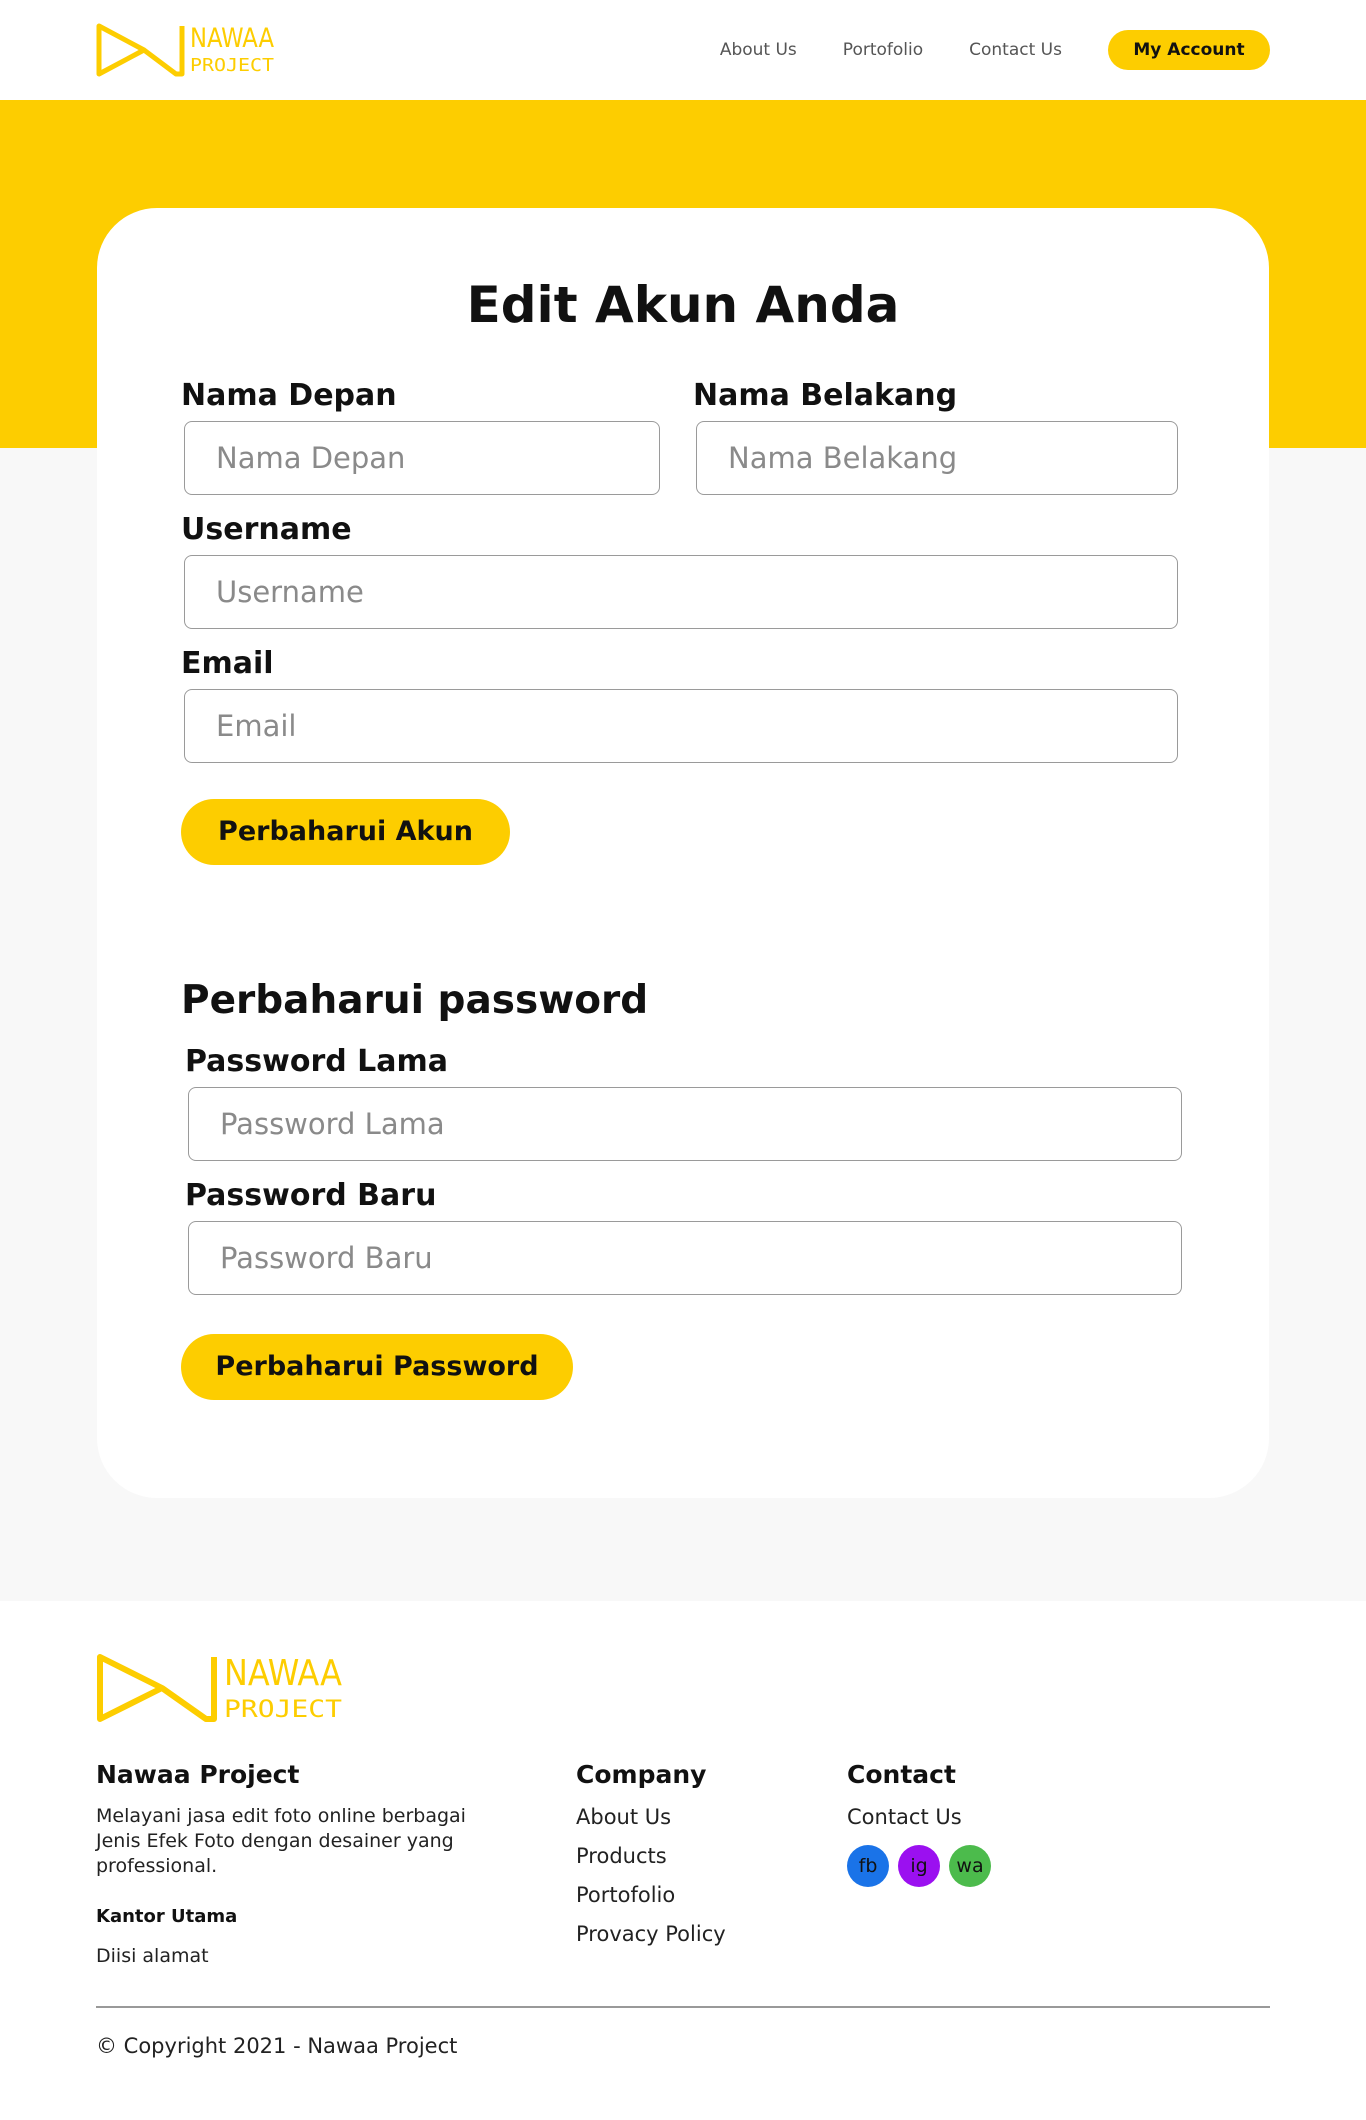 This screenshot has height=2120, width=1366. What do you see at coordinates (1189, 50) in the screenshot?
I see `my-account-button: My Account` at bounding box center [1189, 50].